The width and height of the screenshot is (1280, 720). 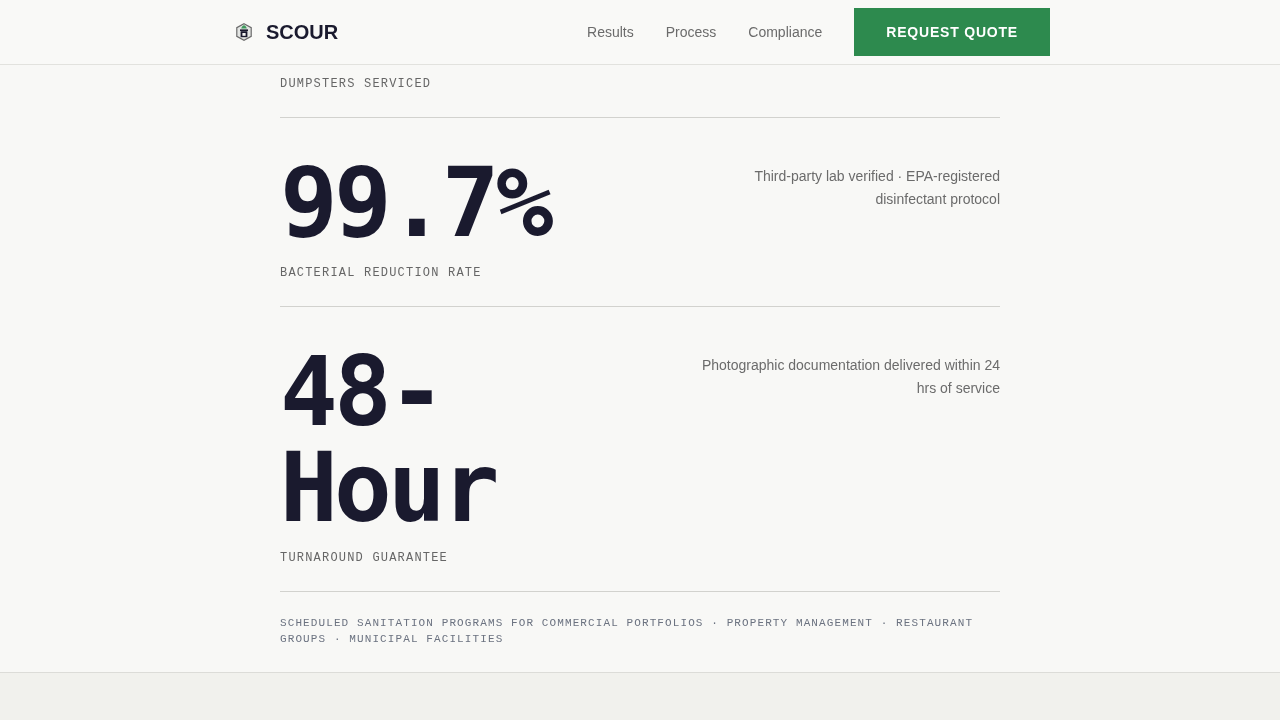 I want to click on nav-link: Compliance, so click(x=785, y=32).